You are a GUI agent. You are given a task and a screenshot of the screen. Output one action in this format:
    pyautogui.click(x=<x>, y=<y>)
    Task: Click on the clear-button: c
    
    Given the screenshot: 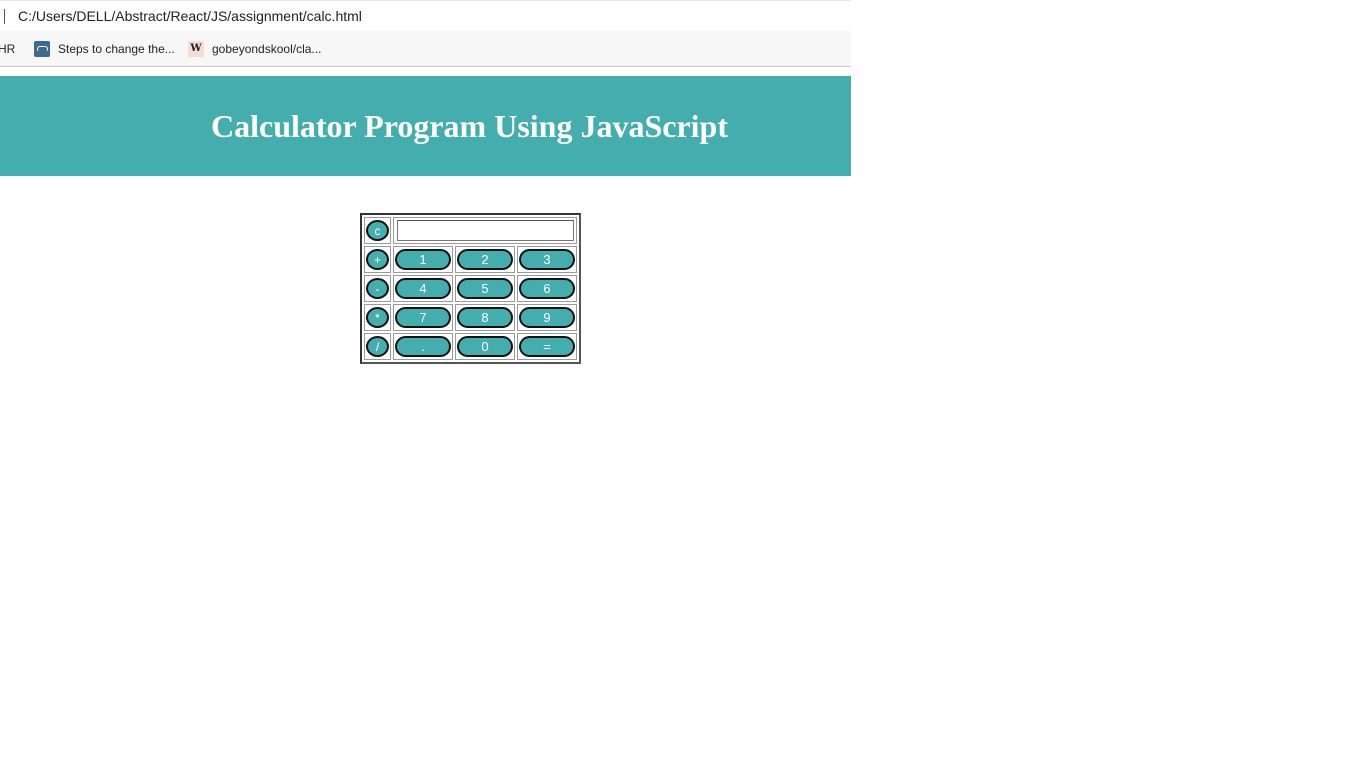 What is the action you would take?
    pyautogui.click(x=377, y=230)
    